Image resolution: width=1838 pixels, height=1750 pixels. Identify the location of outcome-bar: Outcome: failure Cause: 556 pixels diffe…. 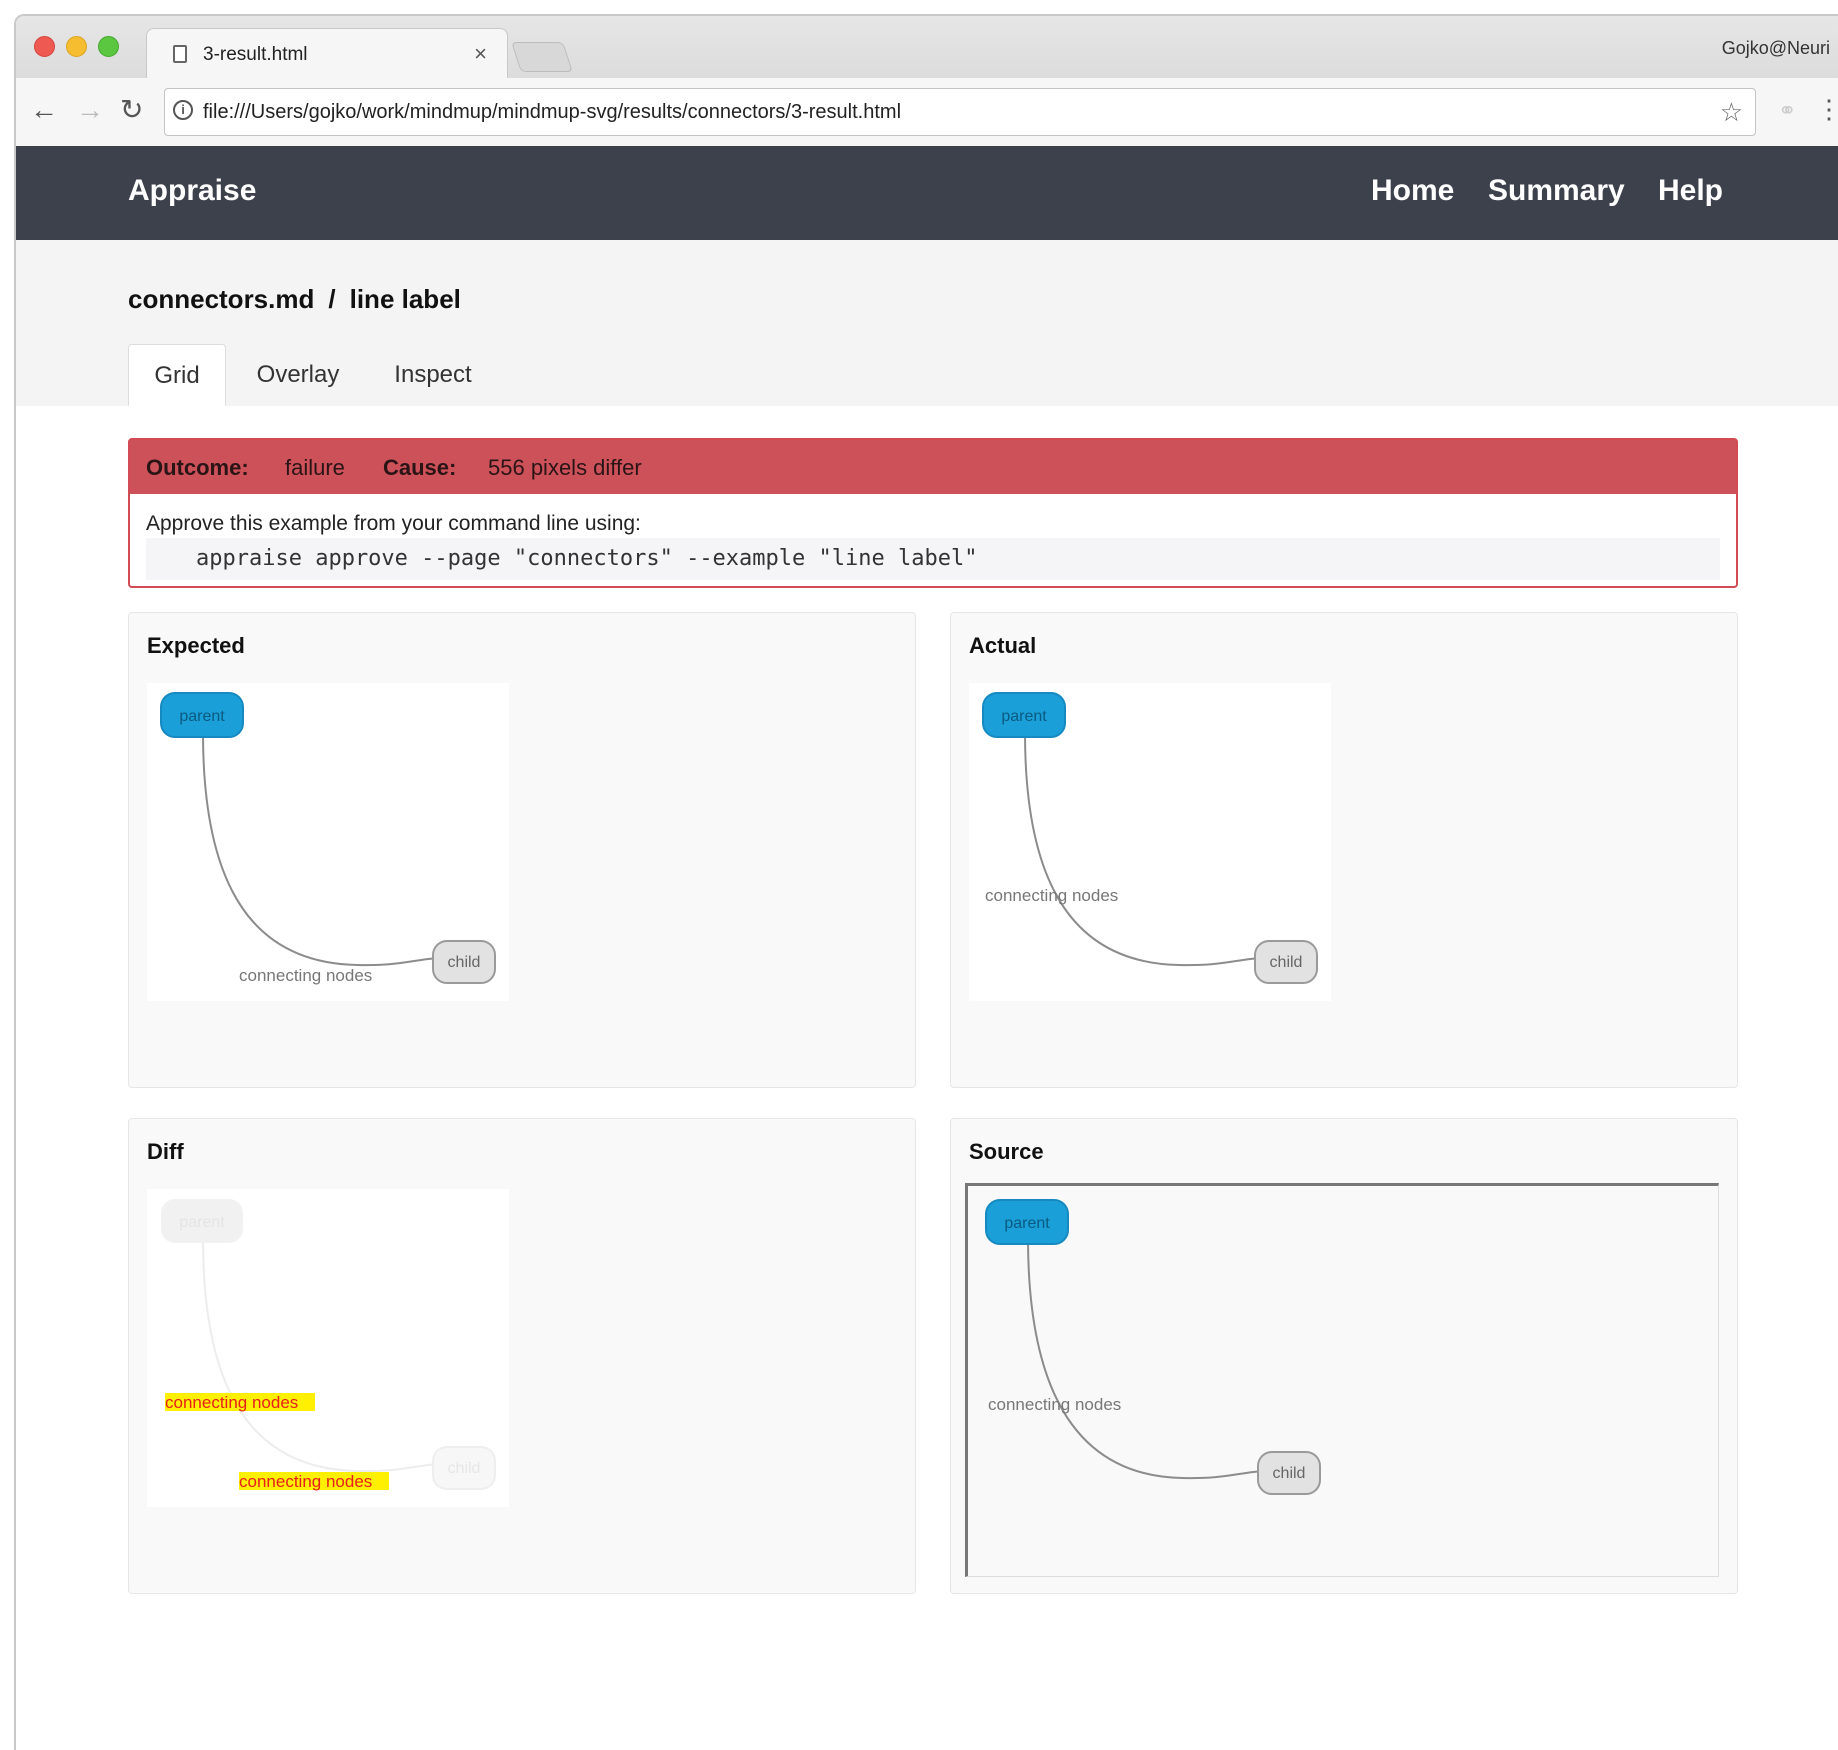
(933, 467).